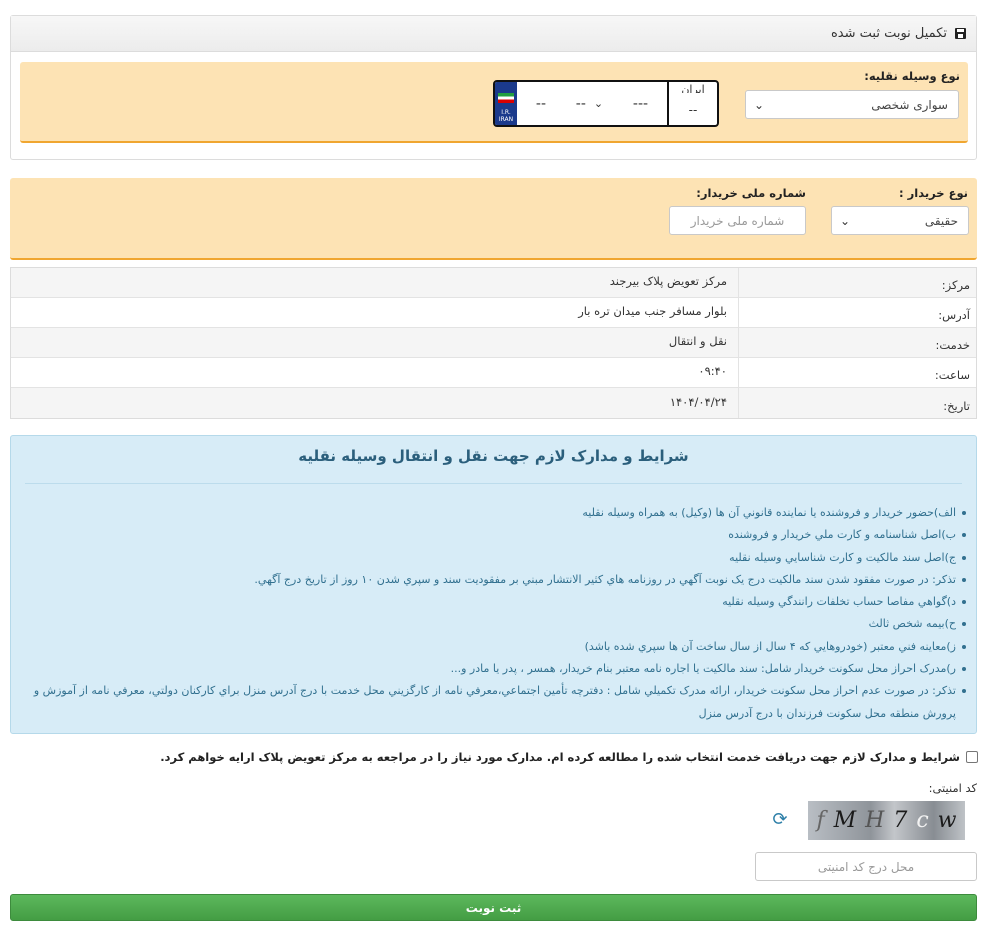 Image resolution: width=990 pixels, height=940 pixels. What do you see at coordinates (866, 866) in the screenshot?
I see `captcha-input: محل درج کد امنیتی` at bounding box center [866, 866].